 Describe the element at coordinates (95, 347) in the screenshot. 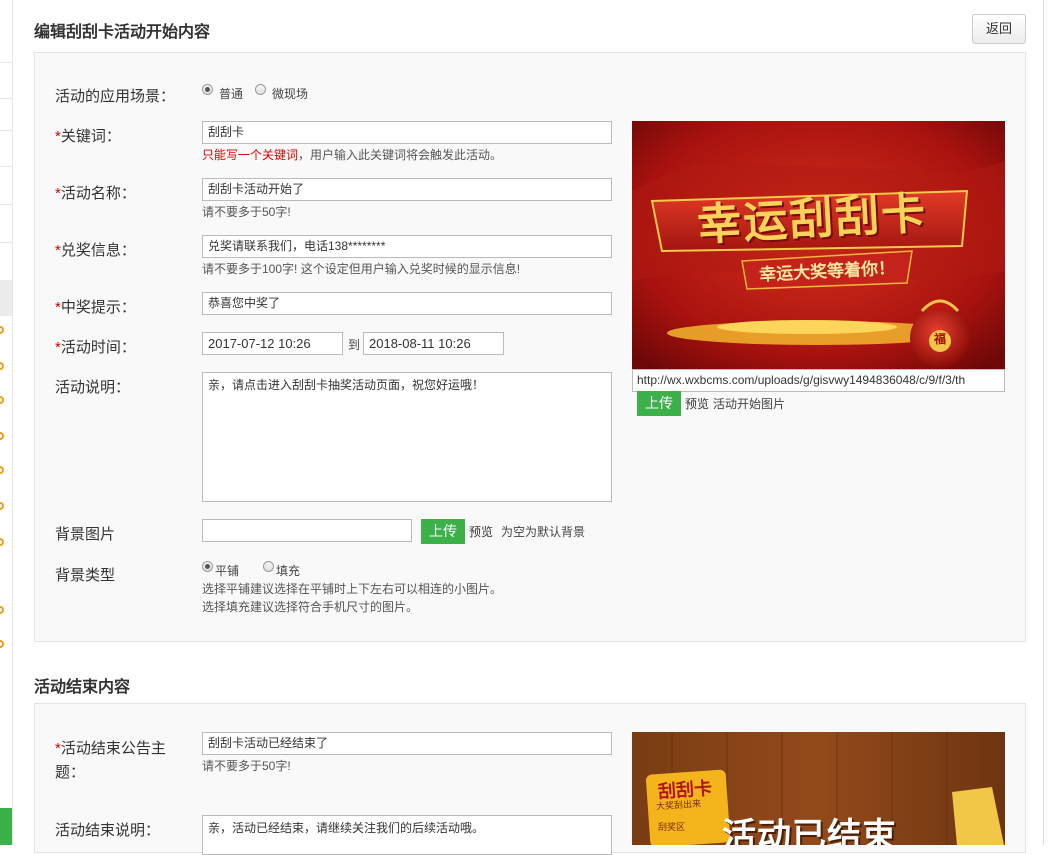

I see `activity-time-label: *活动时间：` at that location.